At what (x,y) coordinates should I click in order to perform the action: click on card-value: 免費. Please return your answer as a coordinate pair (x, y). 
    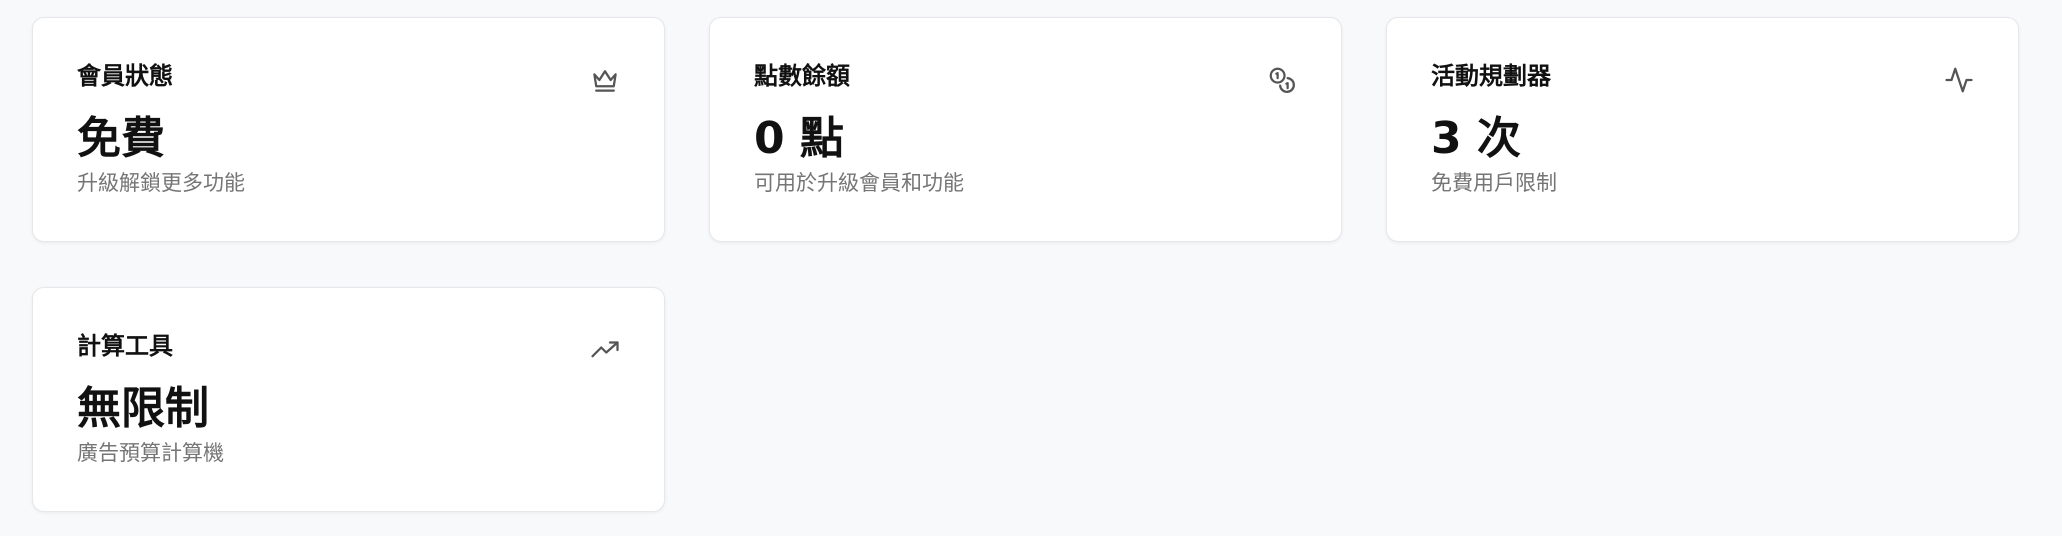
    Looking at the image, I should click on (121, 138).